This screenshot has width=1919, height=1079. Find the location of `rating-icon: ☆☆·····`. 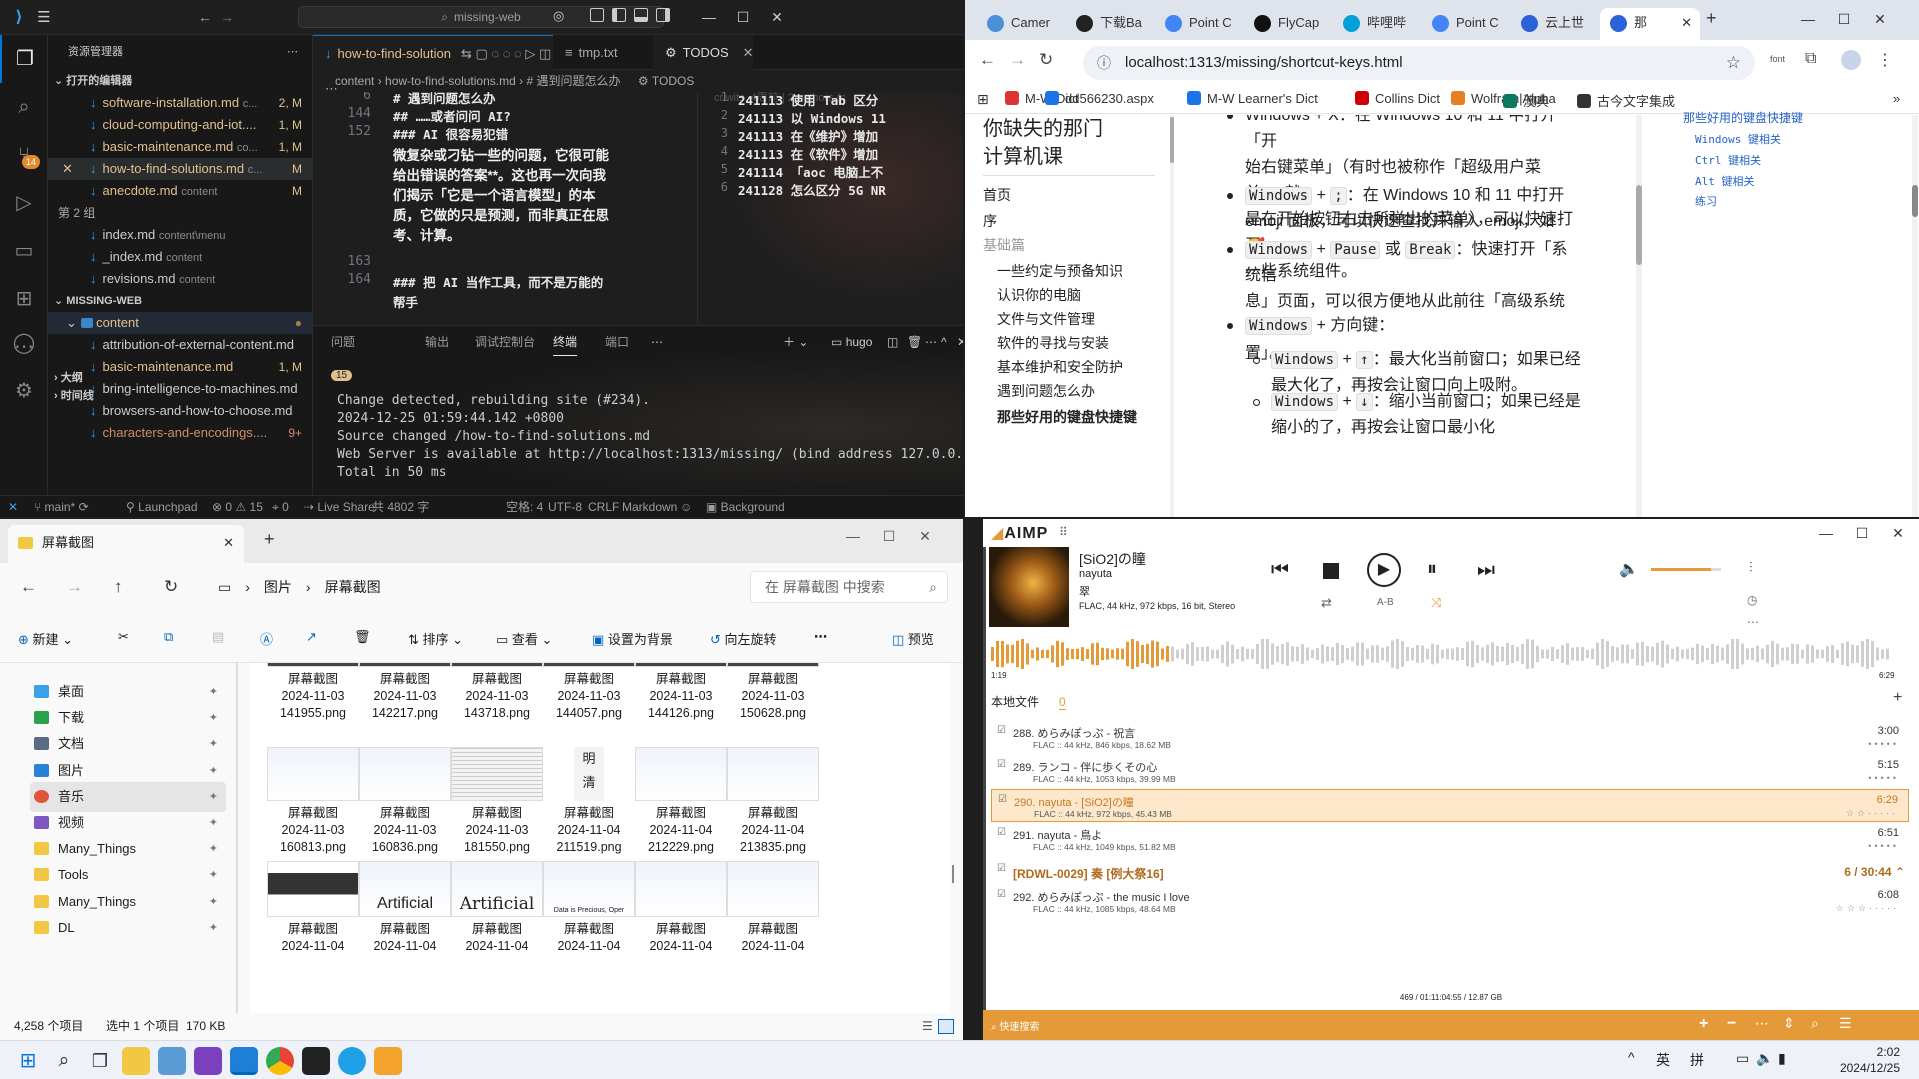

rating-icon: ☆☆····· is located at coordinates (1872, 813).